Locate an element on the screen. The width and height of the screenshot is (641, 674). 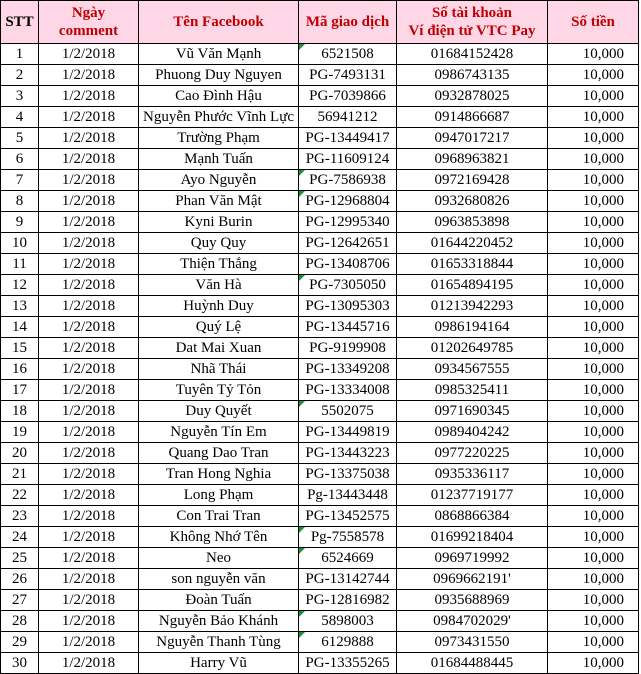
cell-name: Không Nhớ Tên is located at coordinates (218, 537).